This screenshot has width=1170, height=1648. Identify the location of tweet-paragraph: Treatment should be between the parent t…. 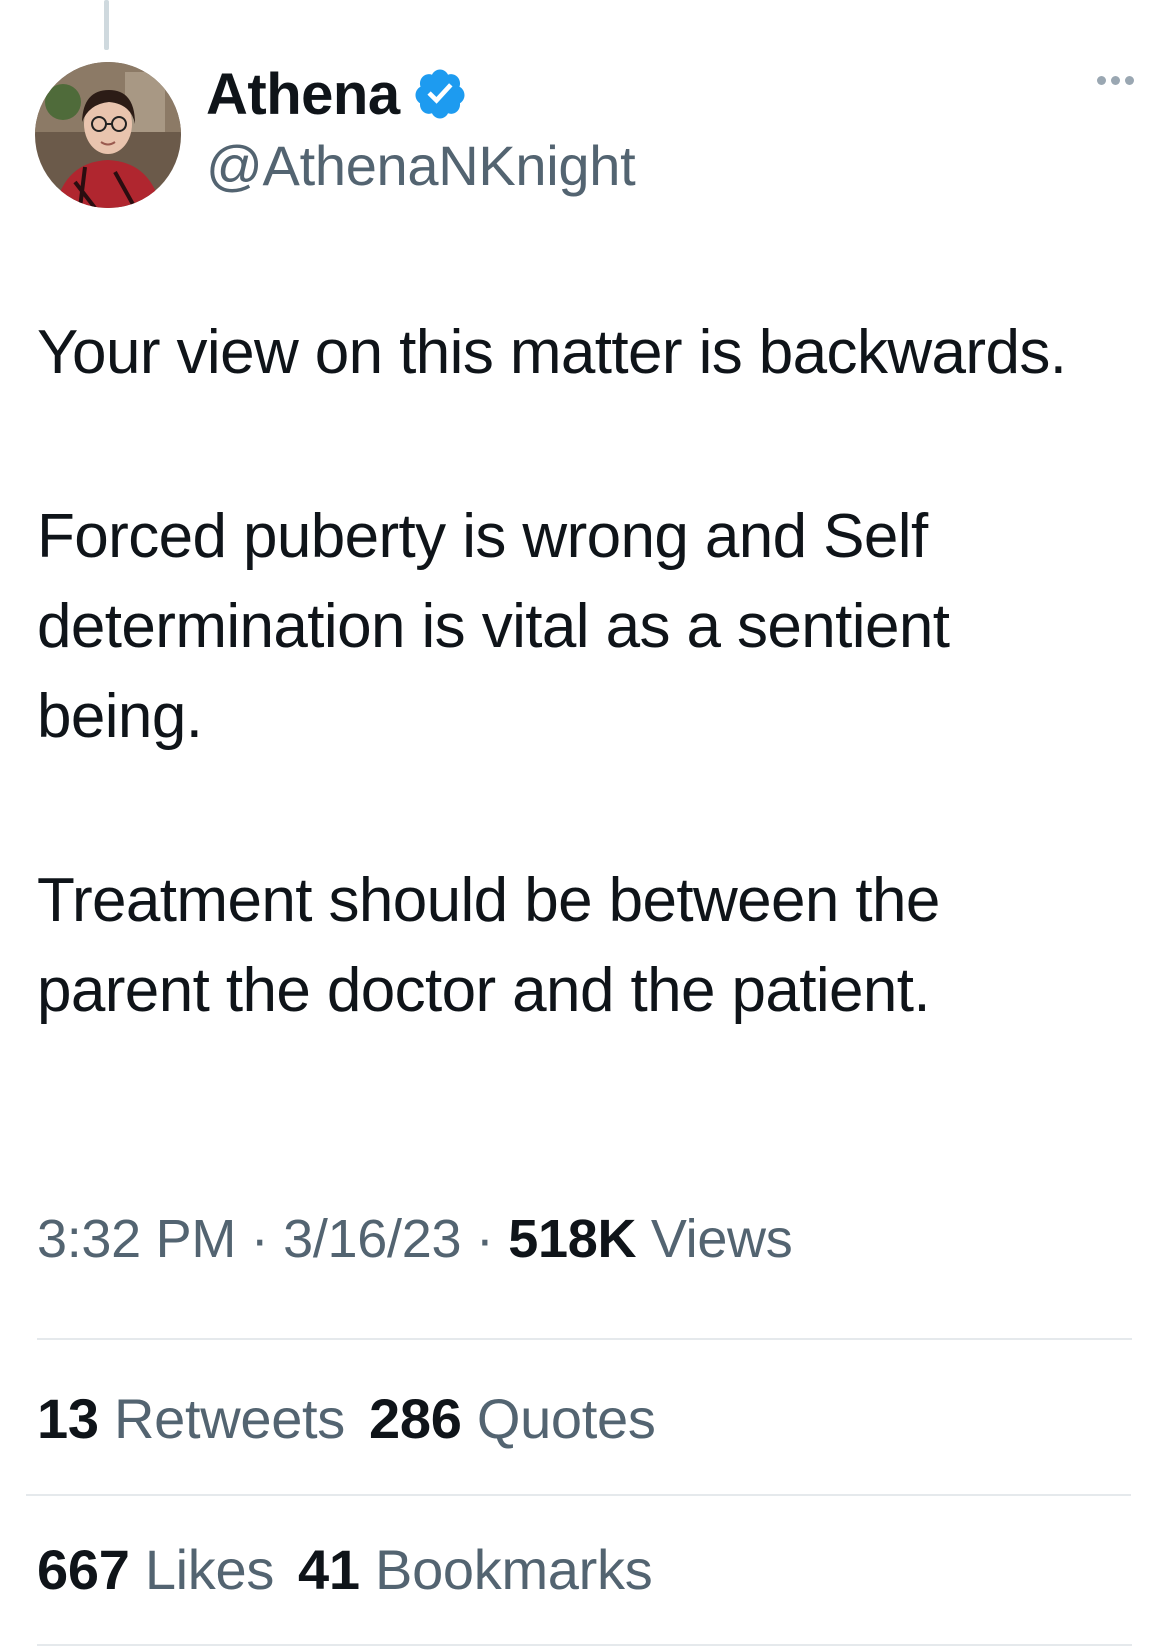
(488, 945).